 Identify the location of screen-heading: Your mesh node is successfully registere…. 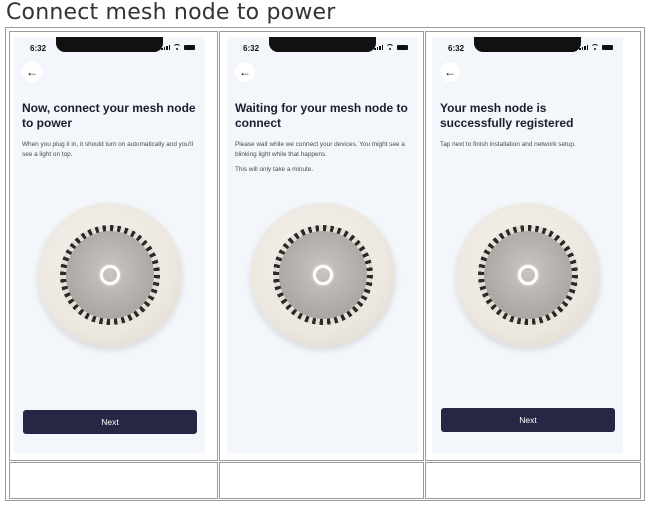
(507, 115).